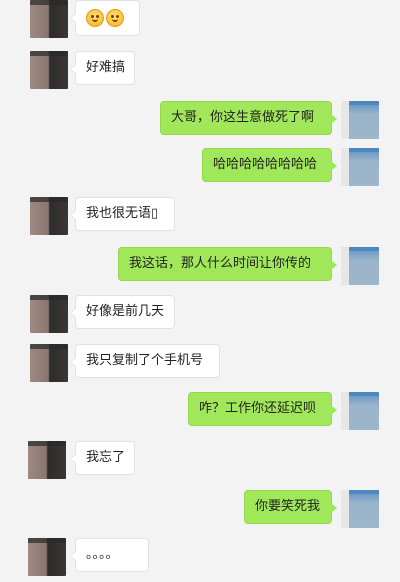 This screenshot has height=582, width=400. Describe the element at coordinates (105, 18) in the screenshot. I see `message-bubble` at that location.